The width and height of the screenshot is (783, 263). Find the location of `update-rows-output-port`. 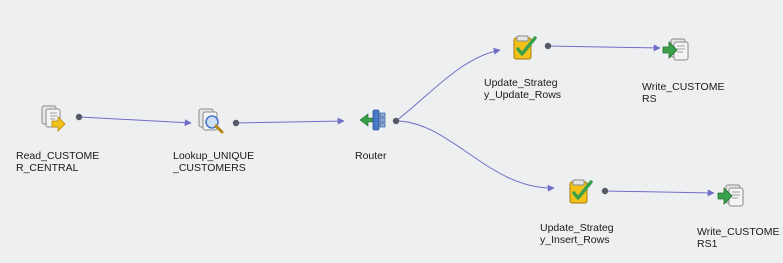

update-rows-output-port is located at coordinates (548, 46).